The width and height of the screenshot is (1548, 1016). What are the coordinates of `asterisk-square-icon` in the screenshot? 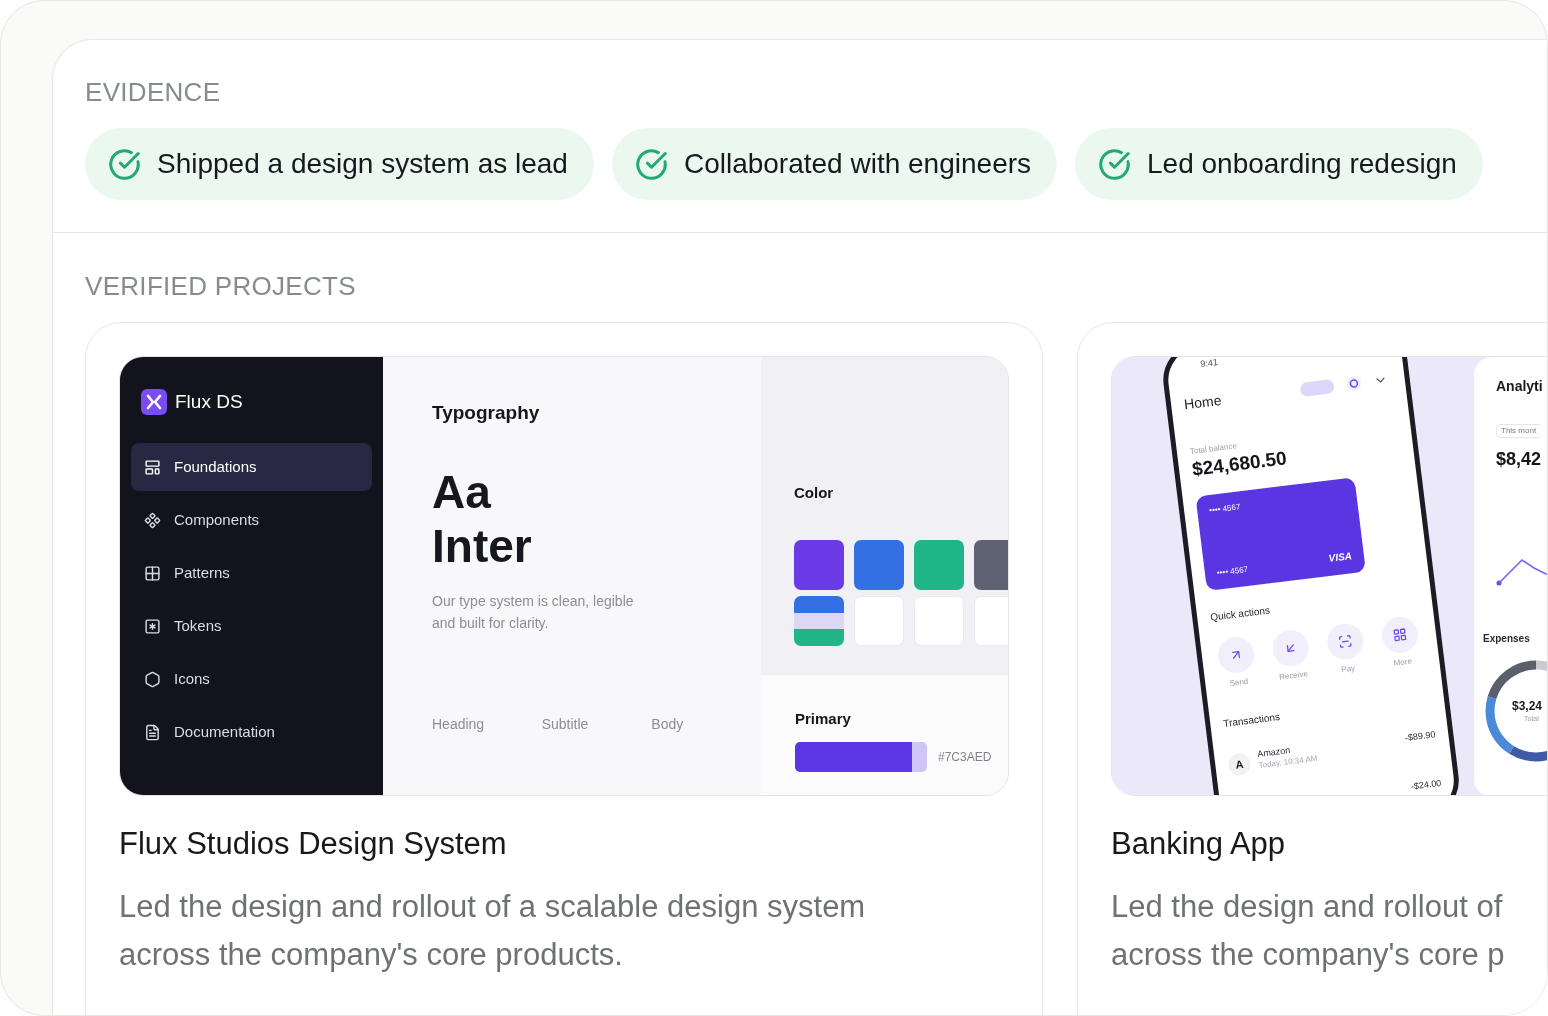 It's located at (152, 626).